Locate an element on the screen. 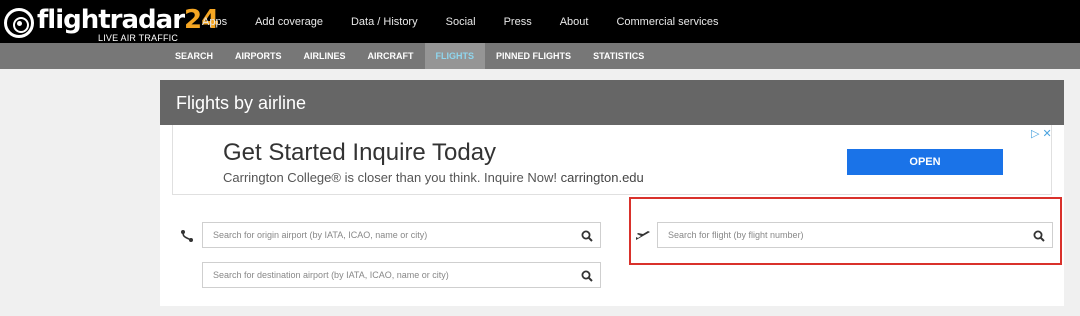 Image resolution: width=1080 pixels, height=316 pixels. origin-airport-field is located at coordinates (401, 235).